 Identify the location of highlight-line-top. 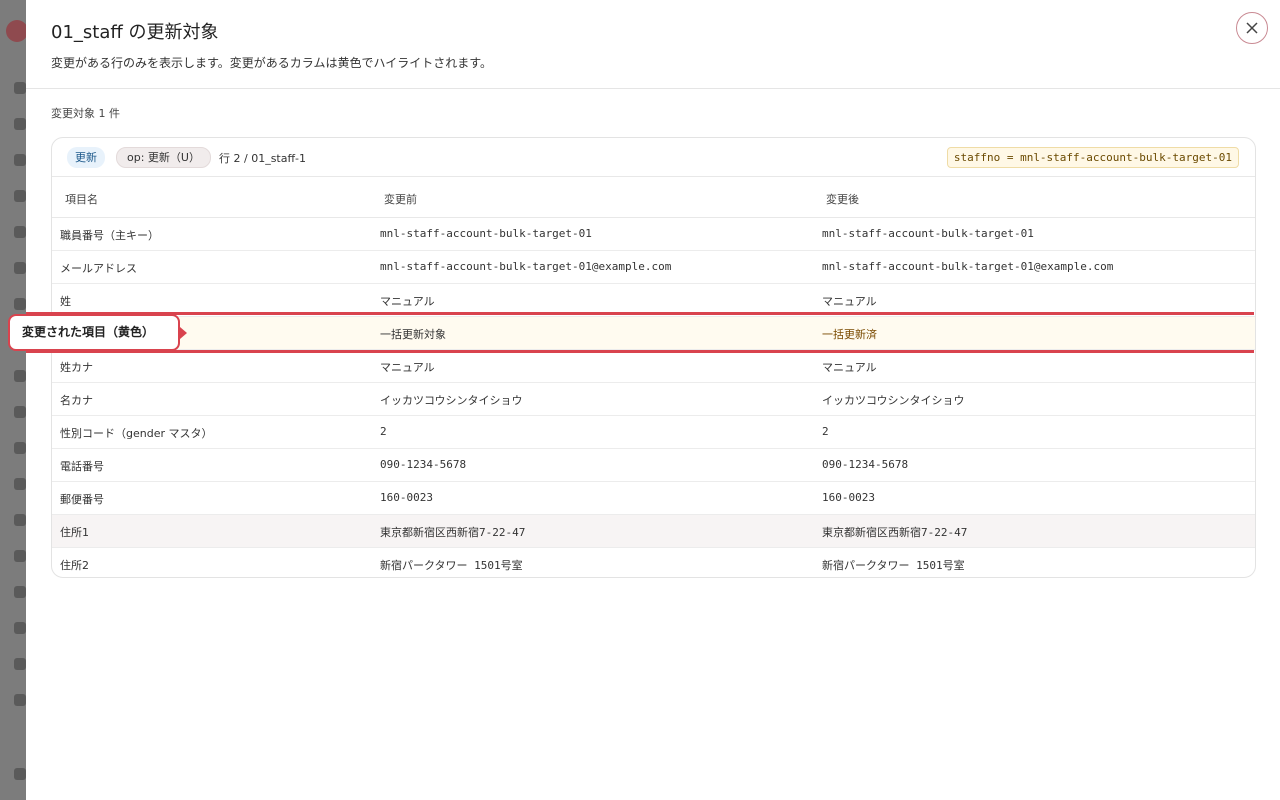
(640, 313).